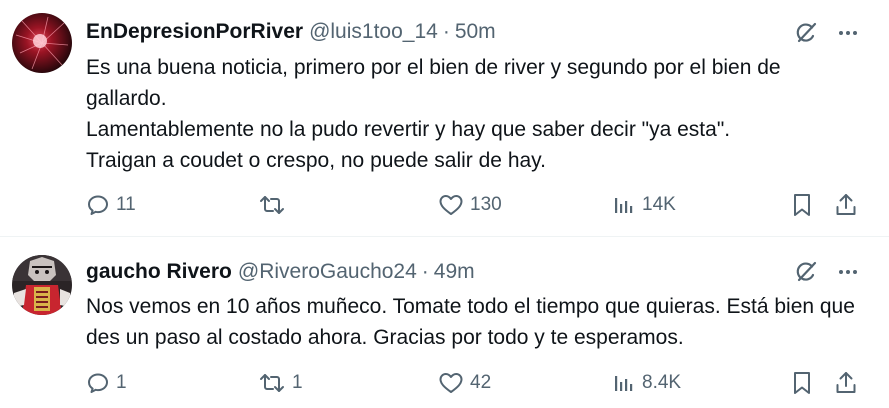 The width and height of the screenshot is (889, 408). I want to click on repost-button: 1, so click(280, 383).